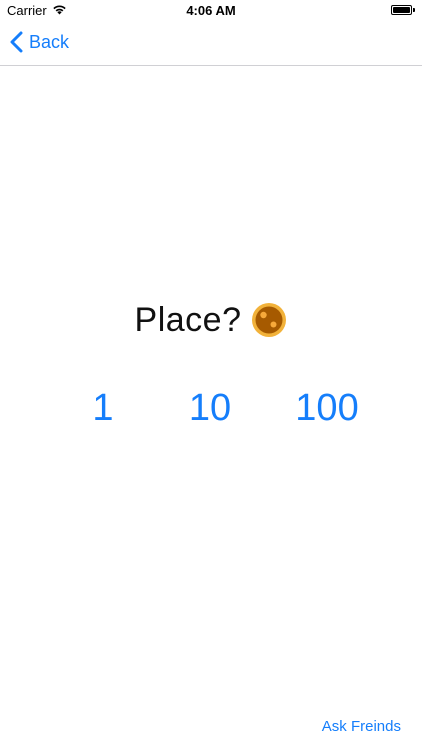  What do you see at coordinates (361, 726) in the screenshot?
I see `ask-friends-button: Ask Freinds` at bounding box center [361, 726].